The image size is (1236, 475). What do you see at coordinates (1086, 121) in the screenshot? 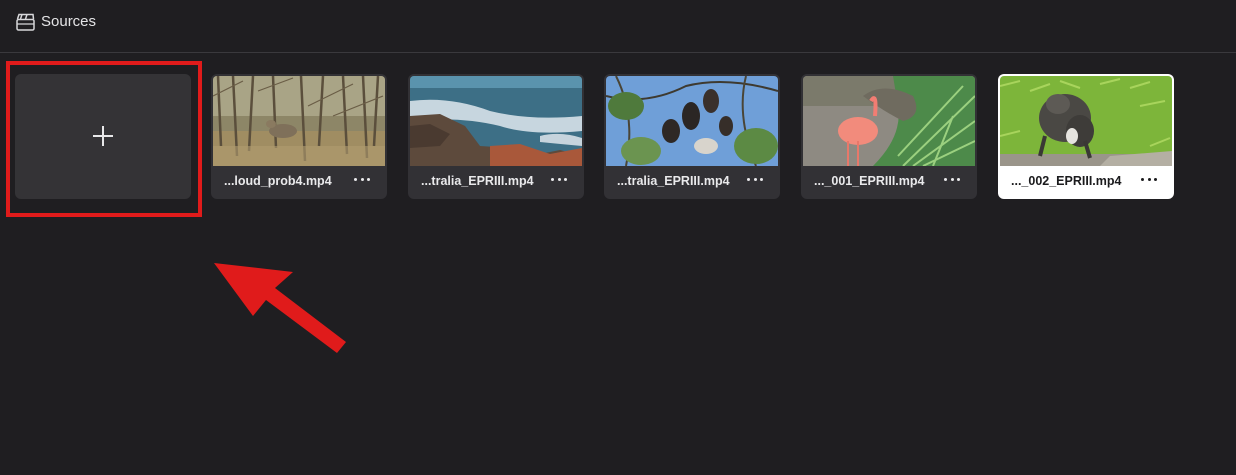
I see `video-thumbnail-lemur` at bounding box center [1086, 121].